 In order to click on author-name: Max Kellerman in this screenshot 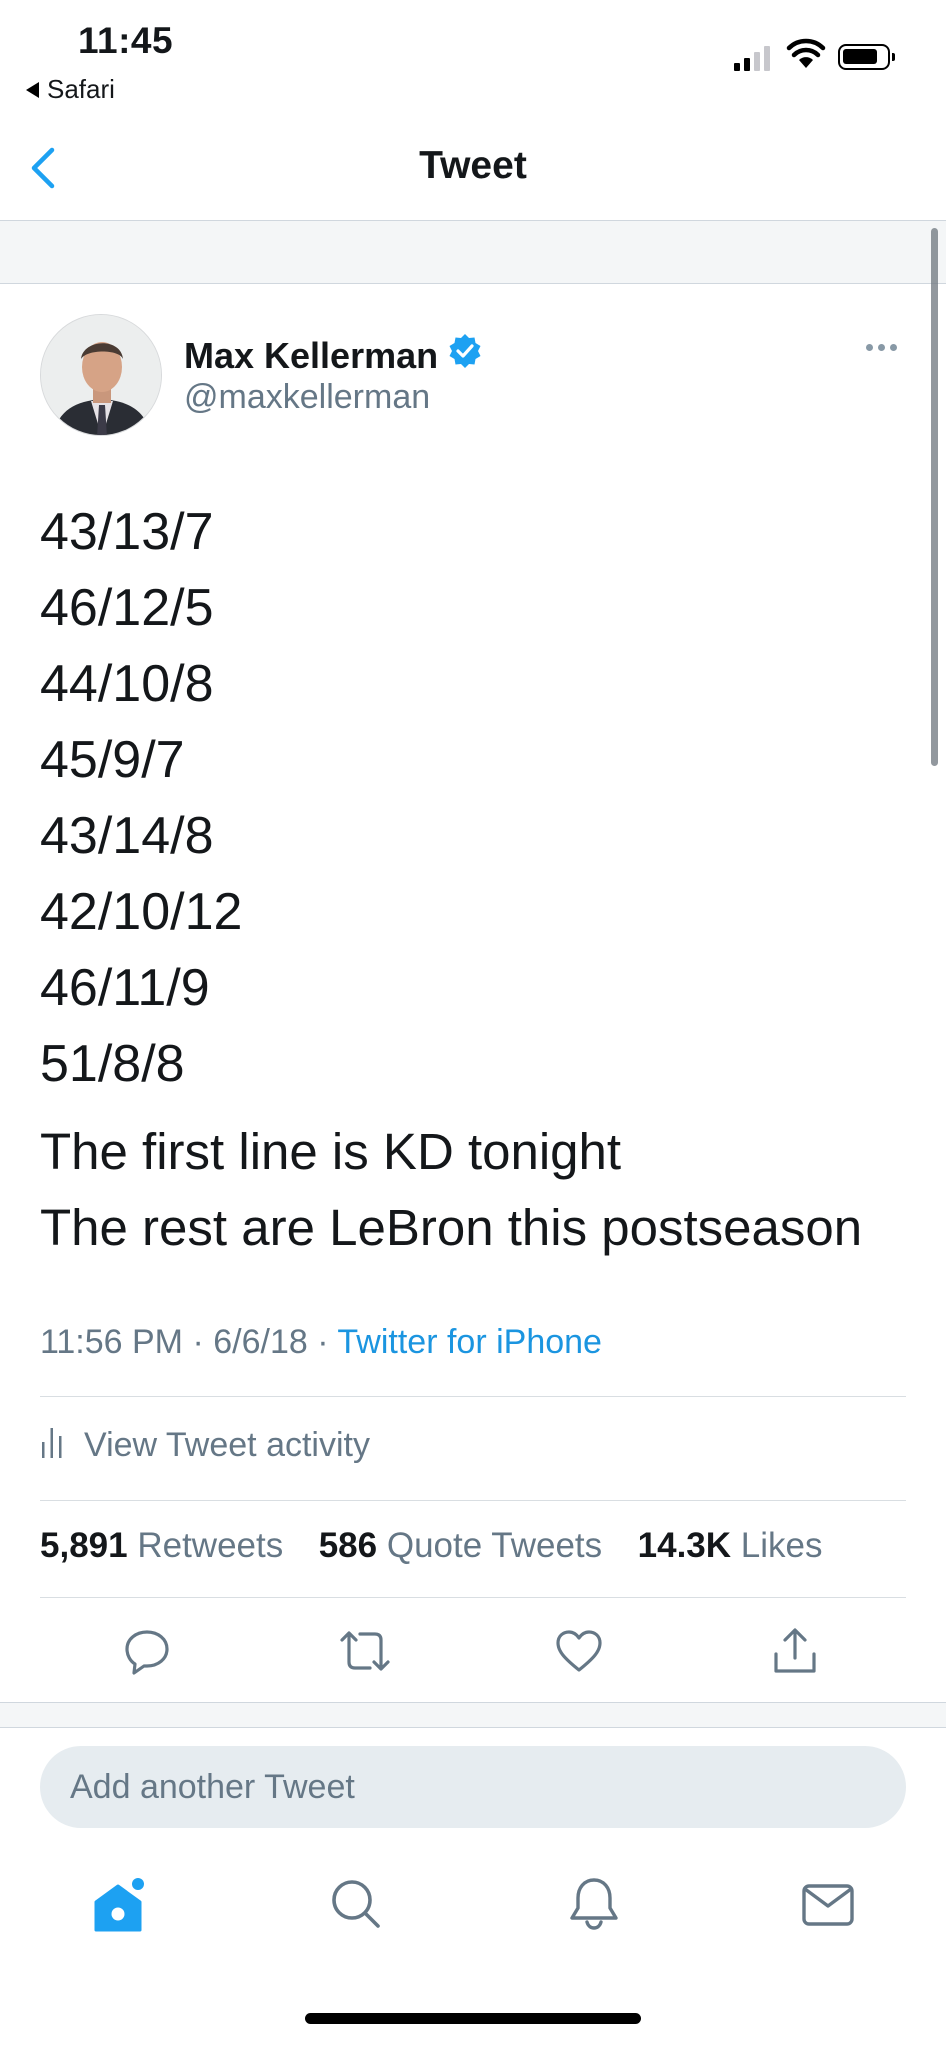, I will do `click(333, 355)`.